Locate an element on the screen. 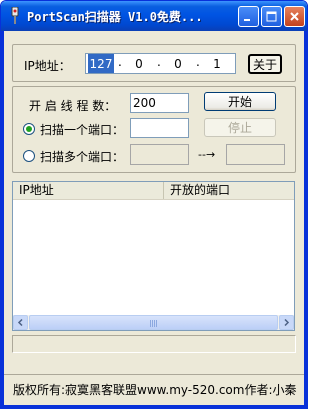  progress-bar is located at coordinates (154, 344).